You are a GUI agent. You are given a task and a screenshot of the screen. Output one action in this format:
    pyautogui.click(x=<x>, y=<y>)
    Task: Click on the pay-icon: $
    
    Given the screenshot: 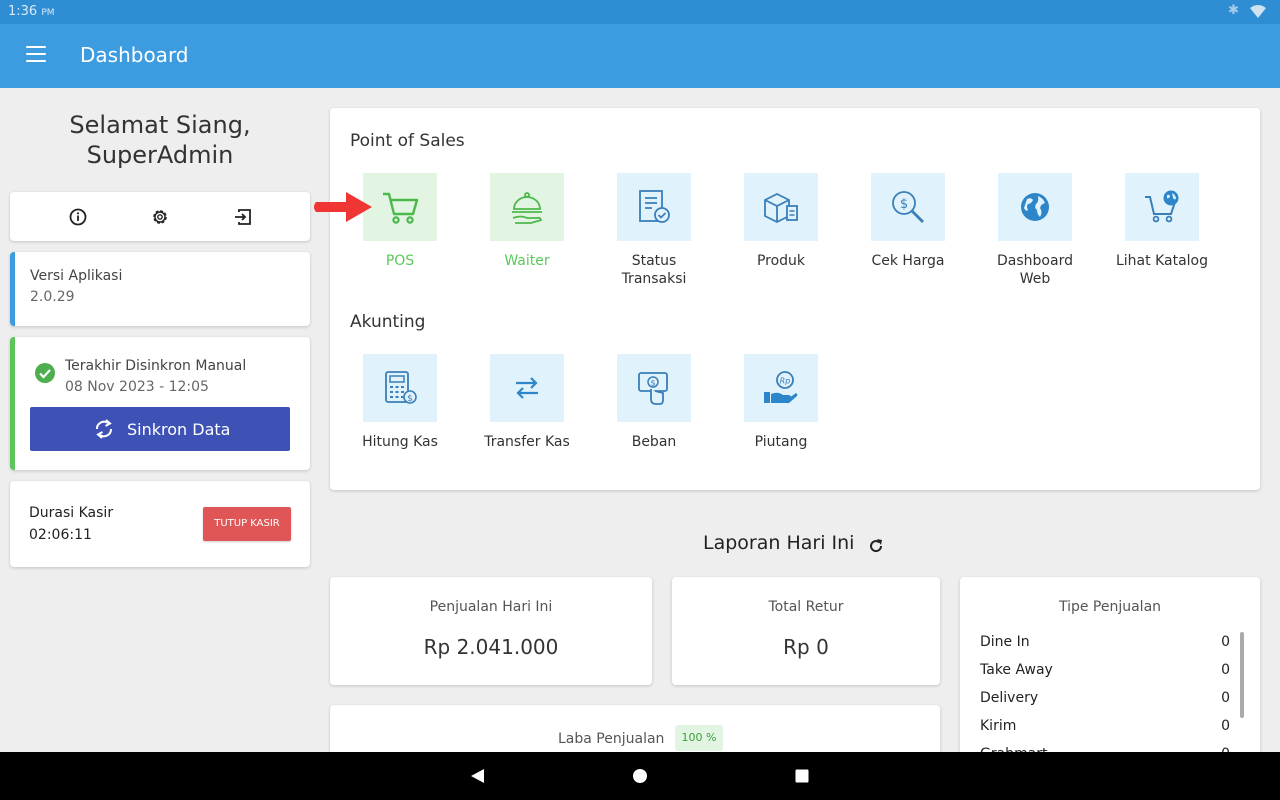 What is the action you would take?
    pyautogui.click(x=653, y=388)
    